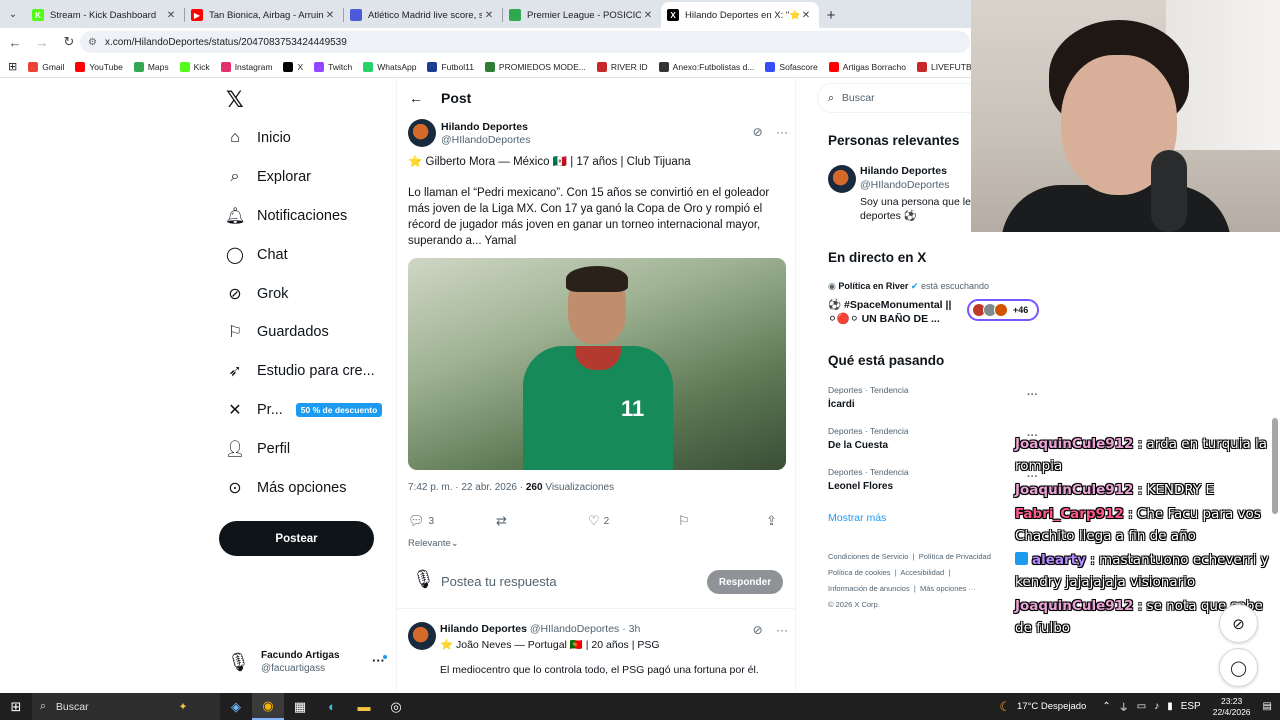 This screenshot has height=720, width=1280. What do you see at coordinates (1003, 310) in the screenshot?
I see `live-listeners: +46` at bounding box center [1003, 310].